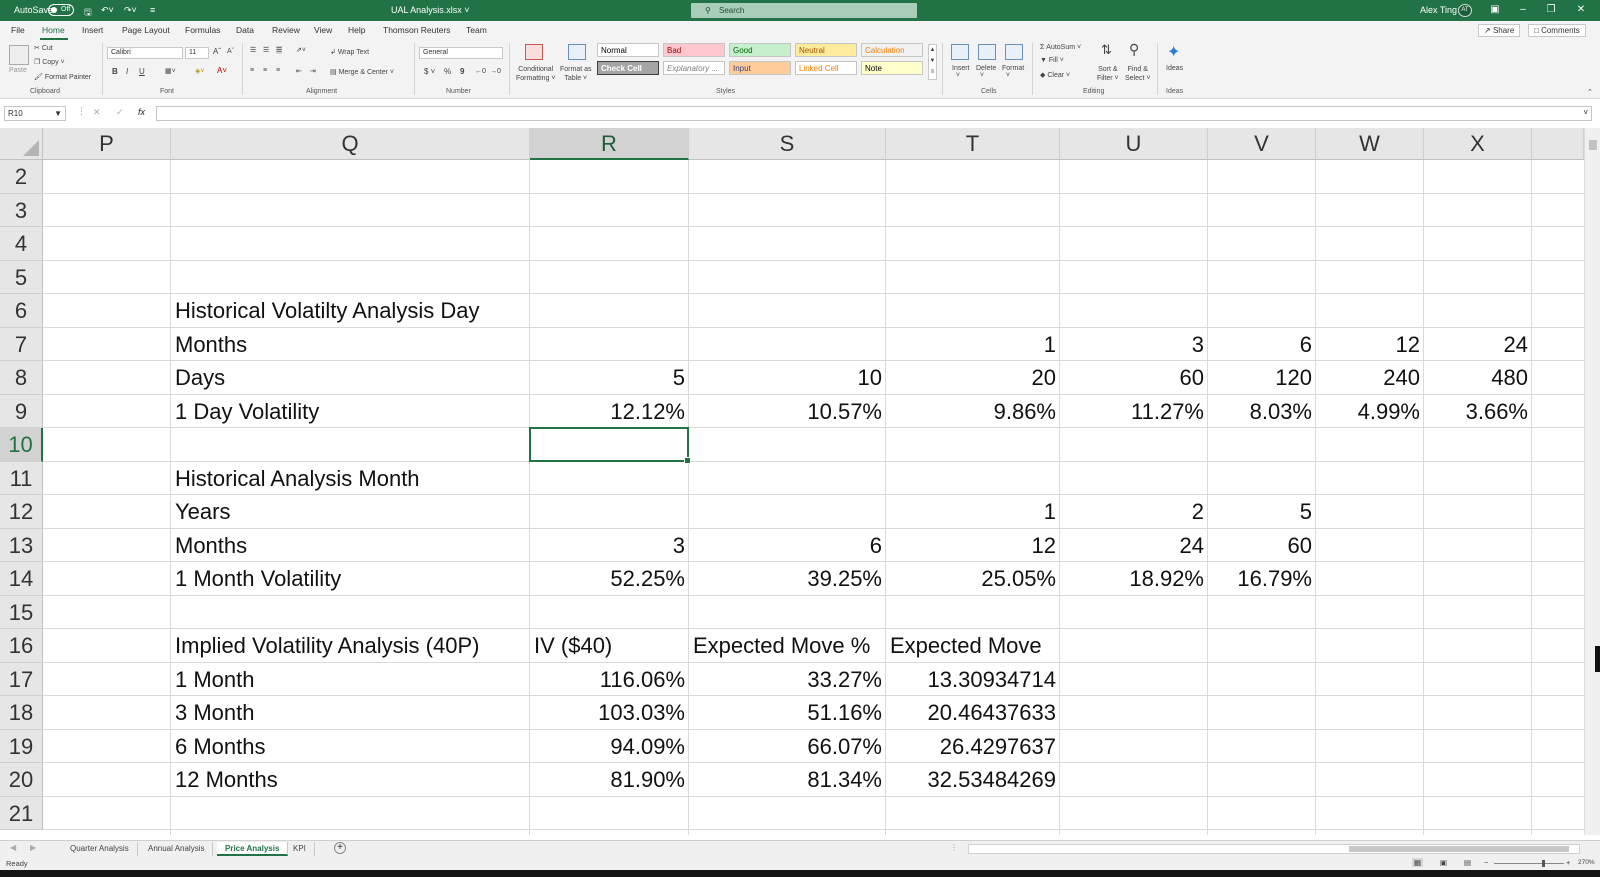 The image size is (1600, 877). Describe the element at coordinates (211, 345) in the screenshot. I see `cell-q7: Months` at that location.